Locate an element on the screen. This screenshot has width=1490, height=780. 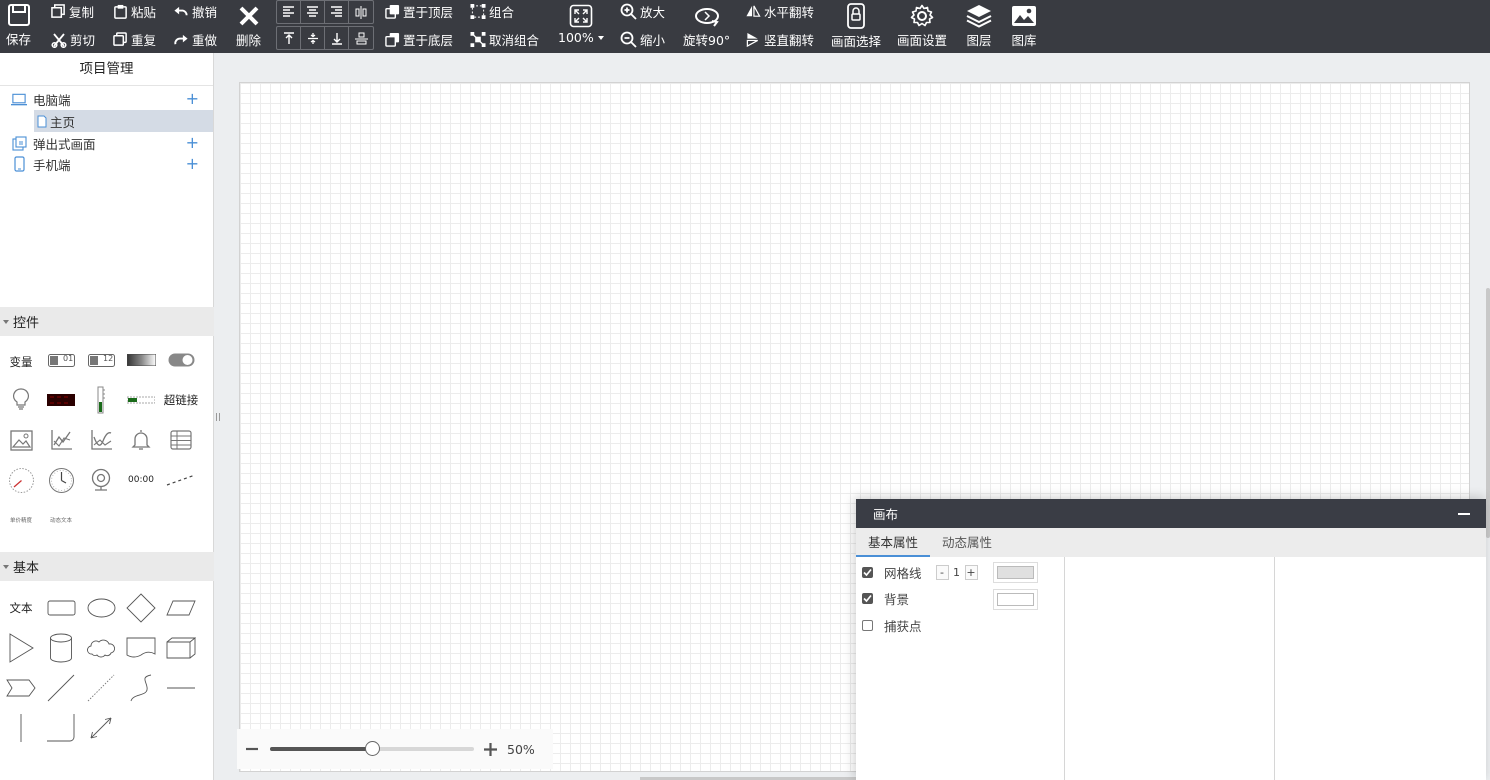
add-desktop-page-button: + is located at coordinates (192, 99).